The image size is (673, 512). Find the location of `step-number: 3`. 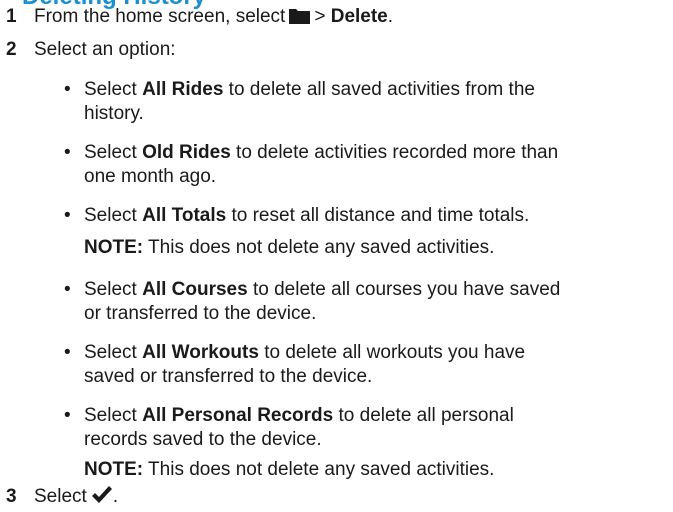

step-number: 3 is located at coordinates (11, 496).